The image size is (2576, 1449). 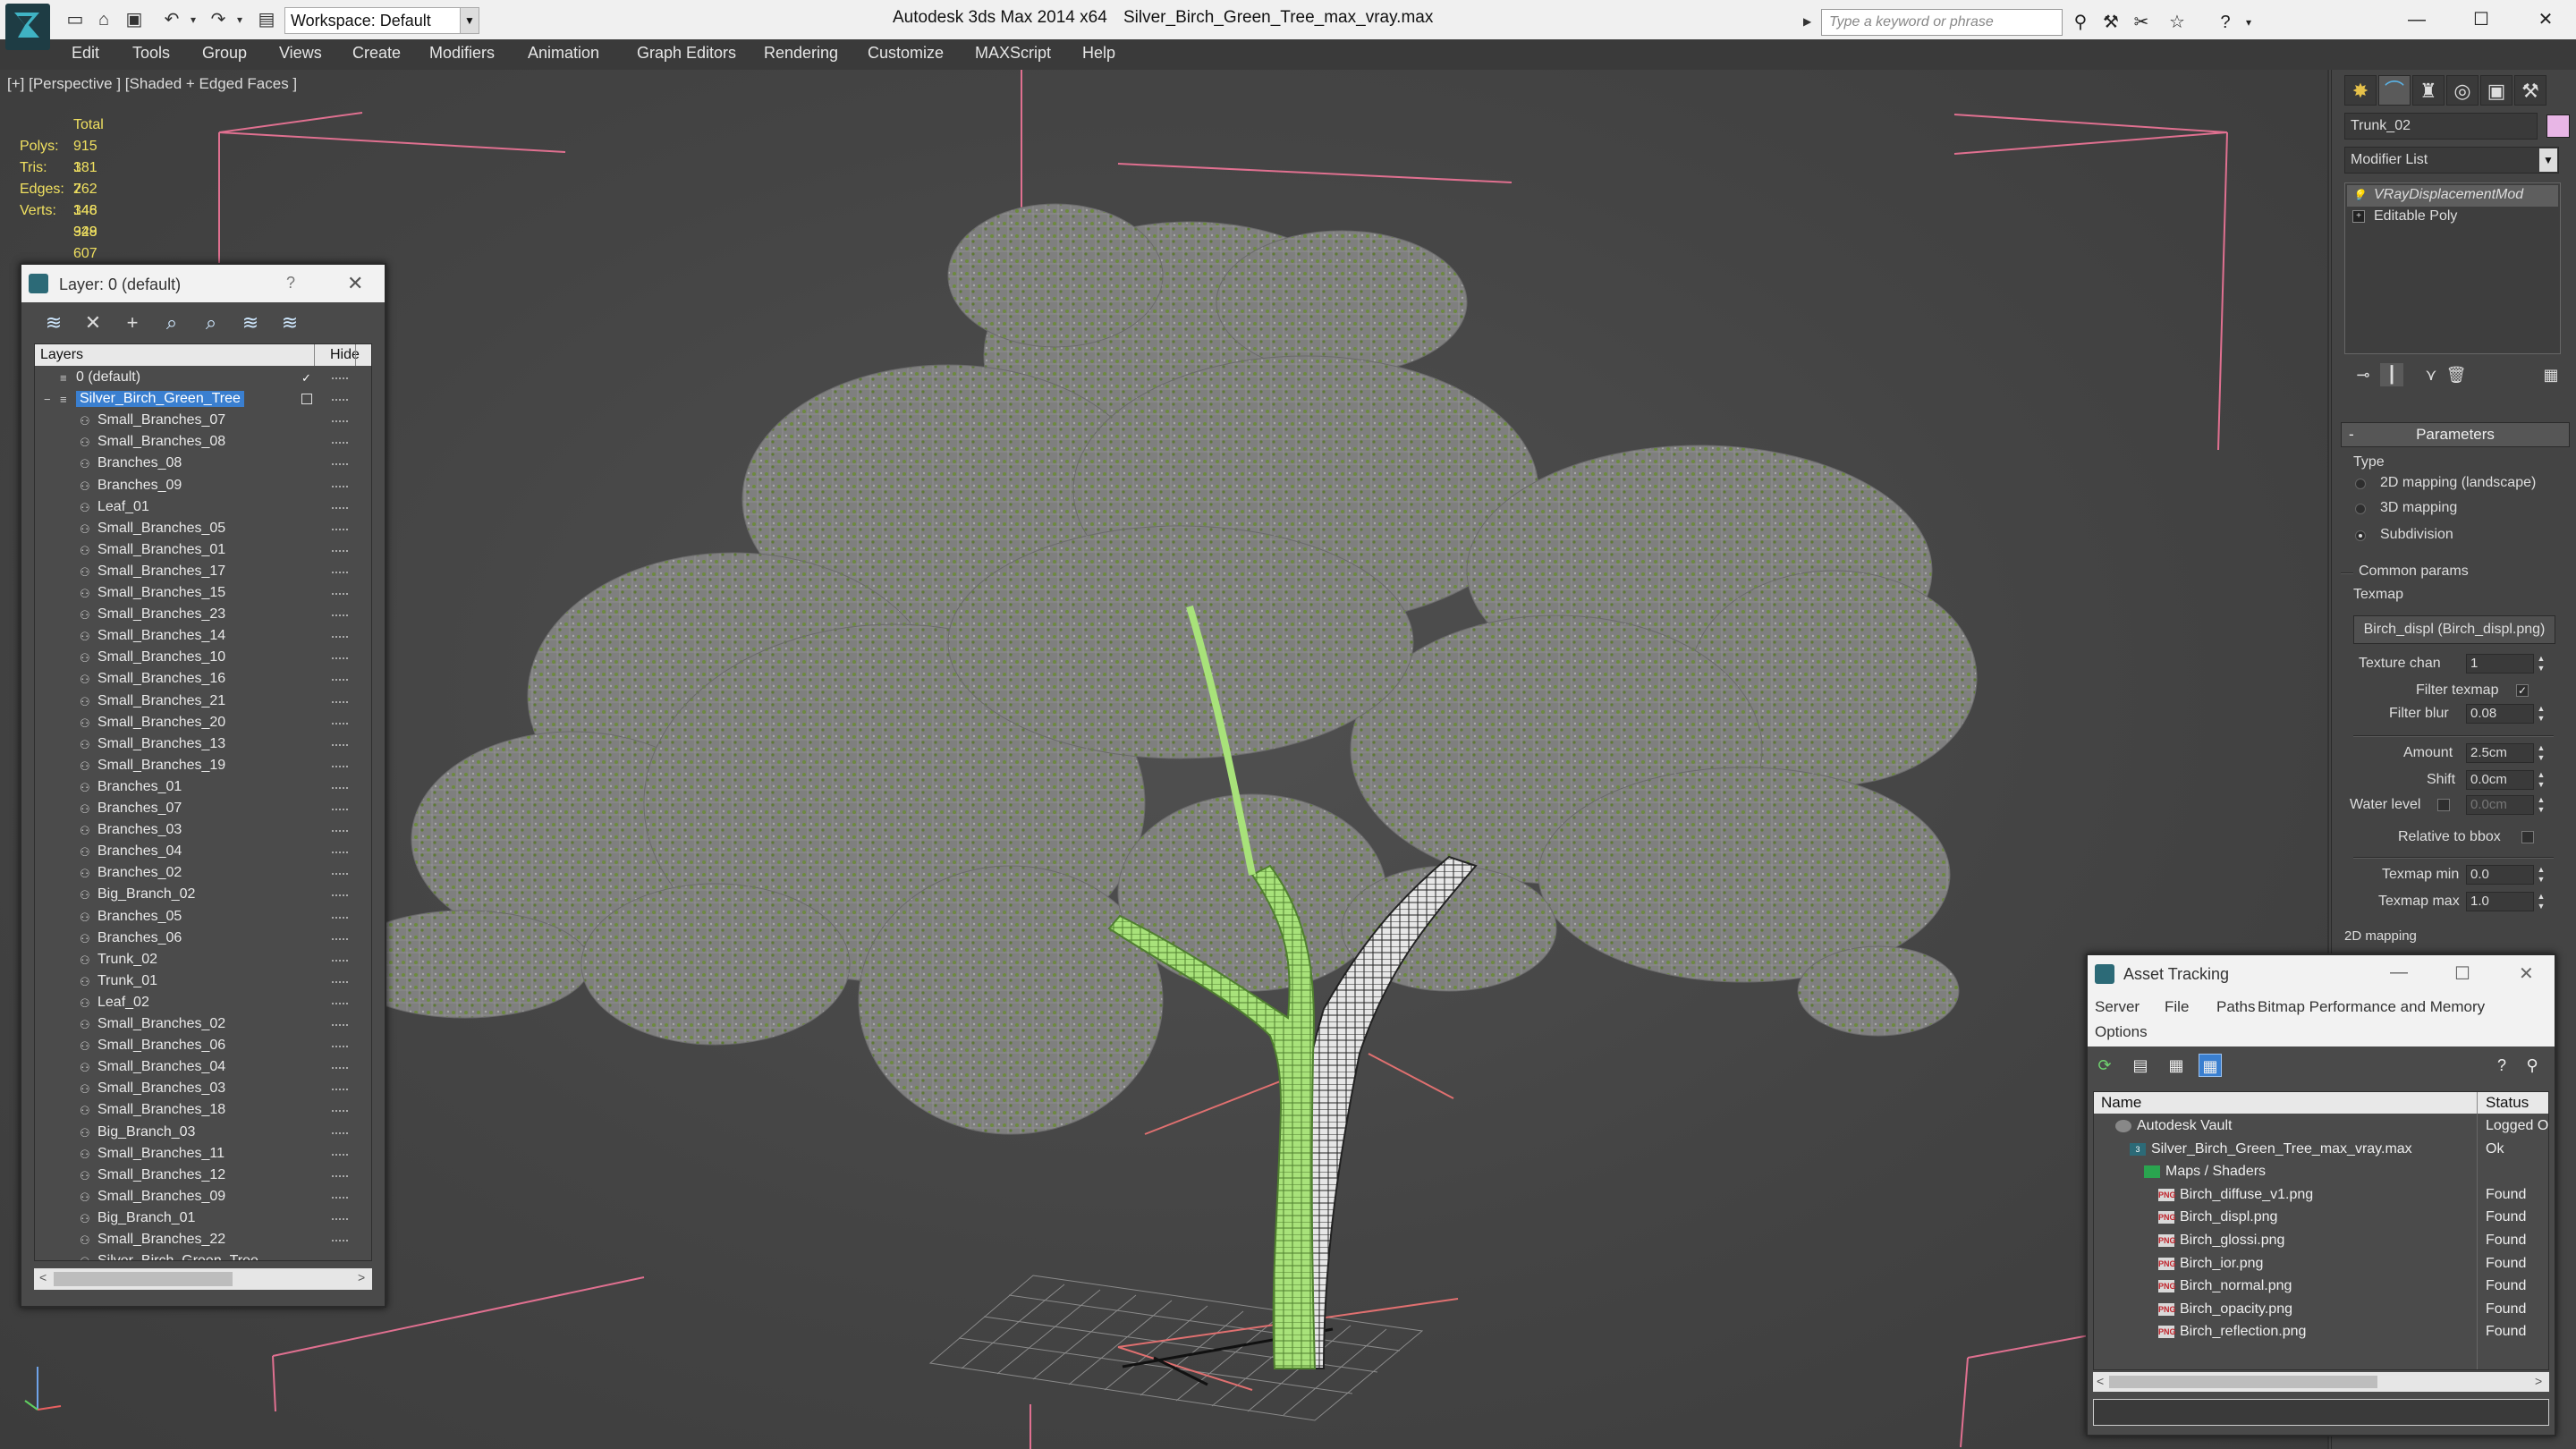 I want to click on menu-bitmap-performance: Bitmap Performance and Memory, so click(x=2371, y=1007).